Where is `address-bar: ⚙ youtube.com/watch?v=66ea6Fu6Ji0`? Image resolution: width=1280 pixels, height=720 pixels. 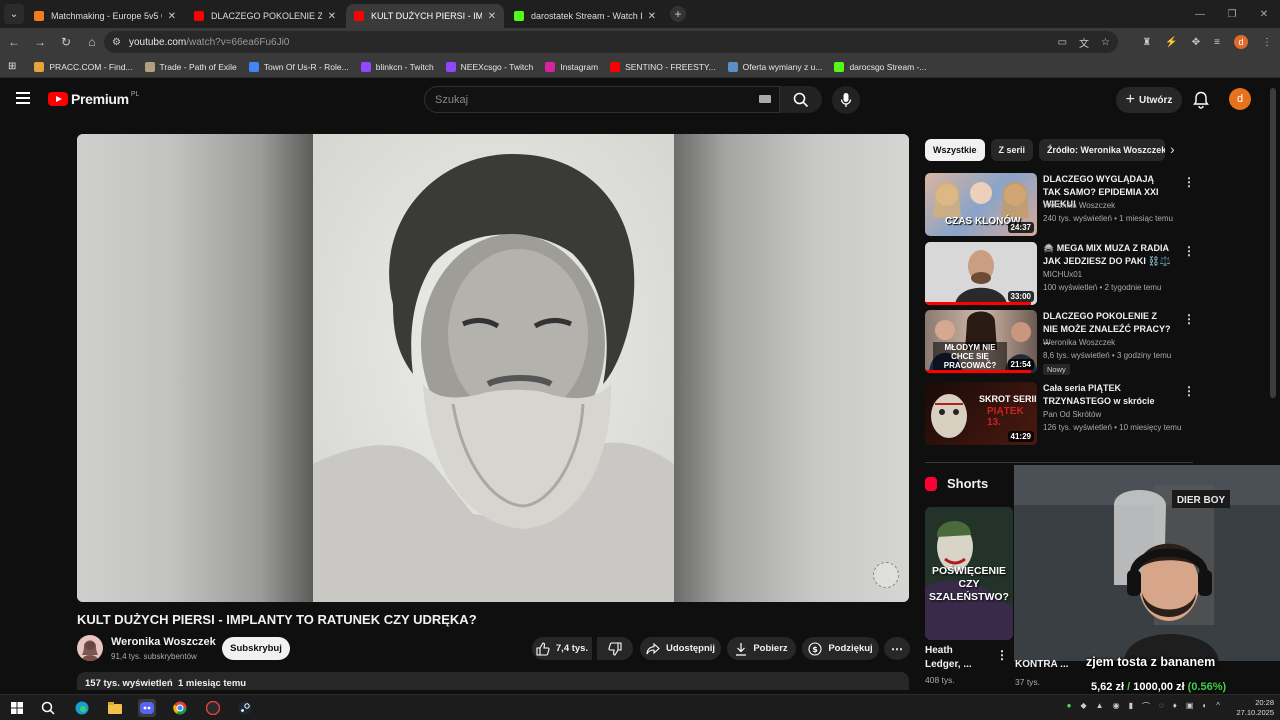 address-bar: ⚙ youtube.com/watch?v=66ea6Fu6Ji0 is located at coordinates (611, 42).